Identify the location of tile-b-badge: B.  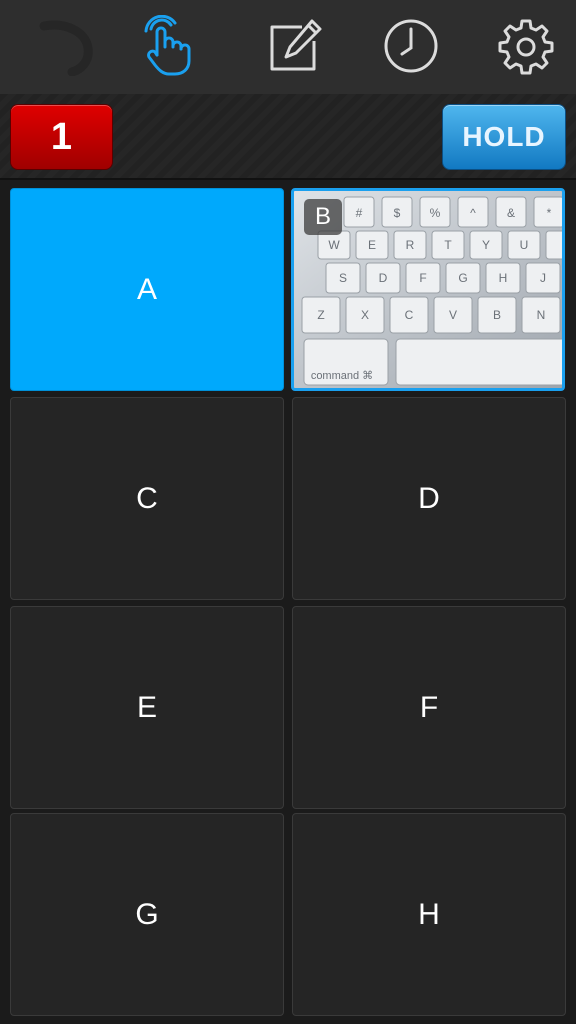
(323, 217).